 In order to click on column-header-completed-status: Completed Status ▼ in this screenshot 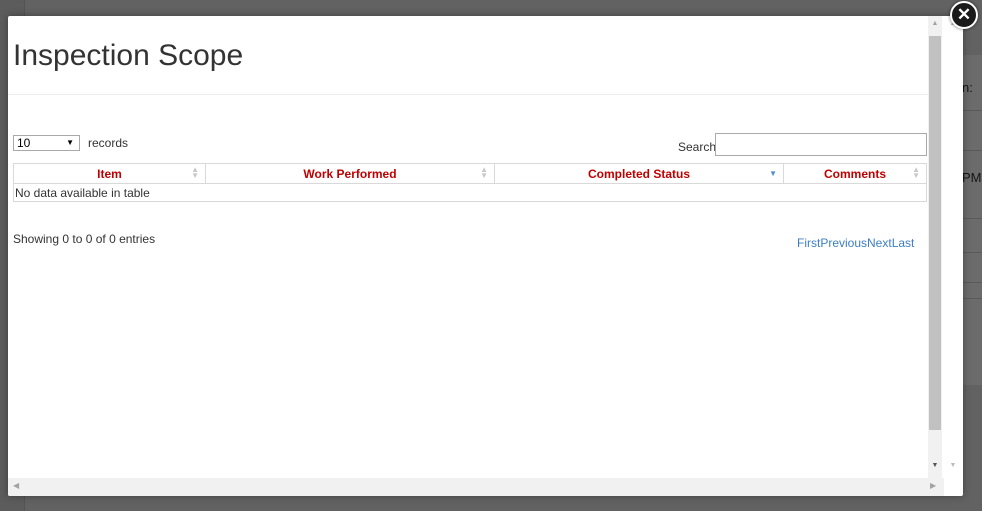, I will do `click(639, 173)`.